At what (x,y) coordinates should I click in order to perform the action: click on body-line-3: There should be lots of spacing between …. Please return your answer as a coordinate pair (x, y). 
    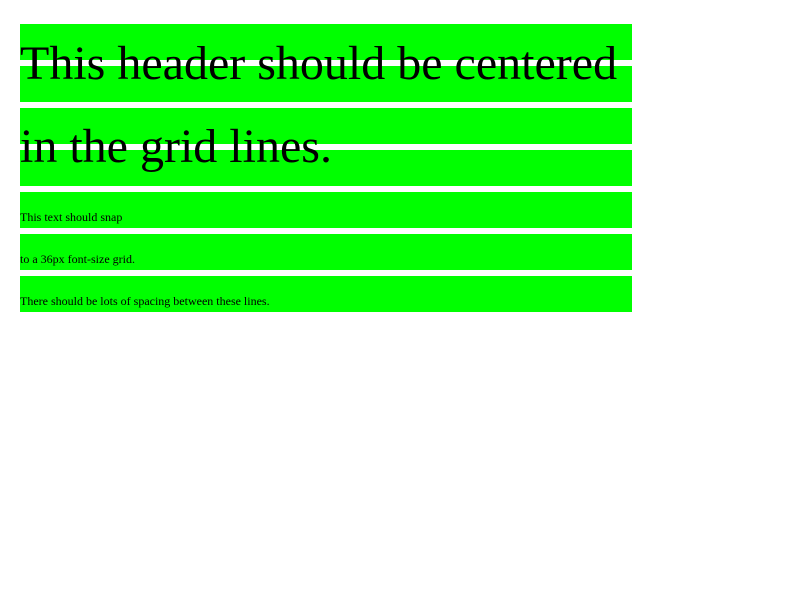
    Looking at the image, I should click on (145, 301).